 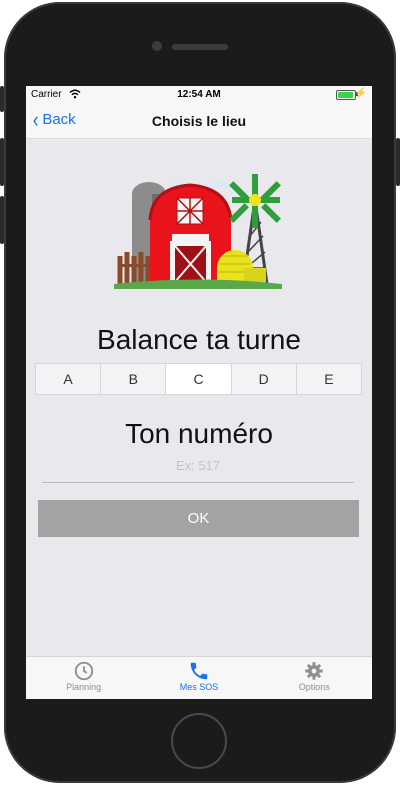 What do you see at coordinates (198, 231) in the screenshot?
I see `farm-illustration` at bounding box center [198, 231].